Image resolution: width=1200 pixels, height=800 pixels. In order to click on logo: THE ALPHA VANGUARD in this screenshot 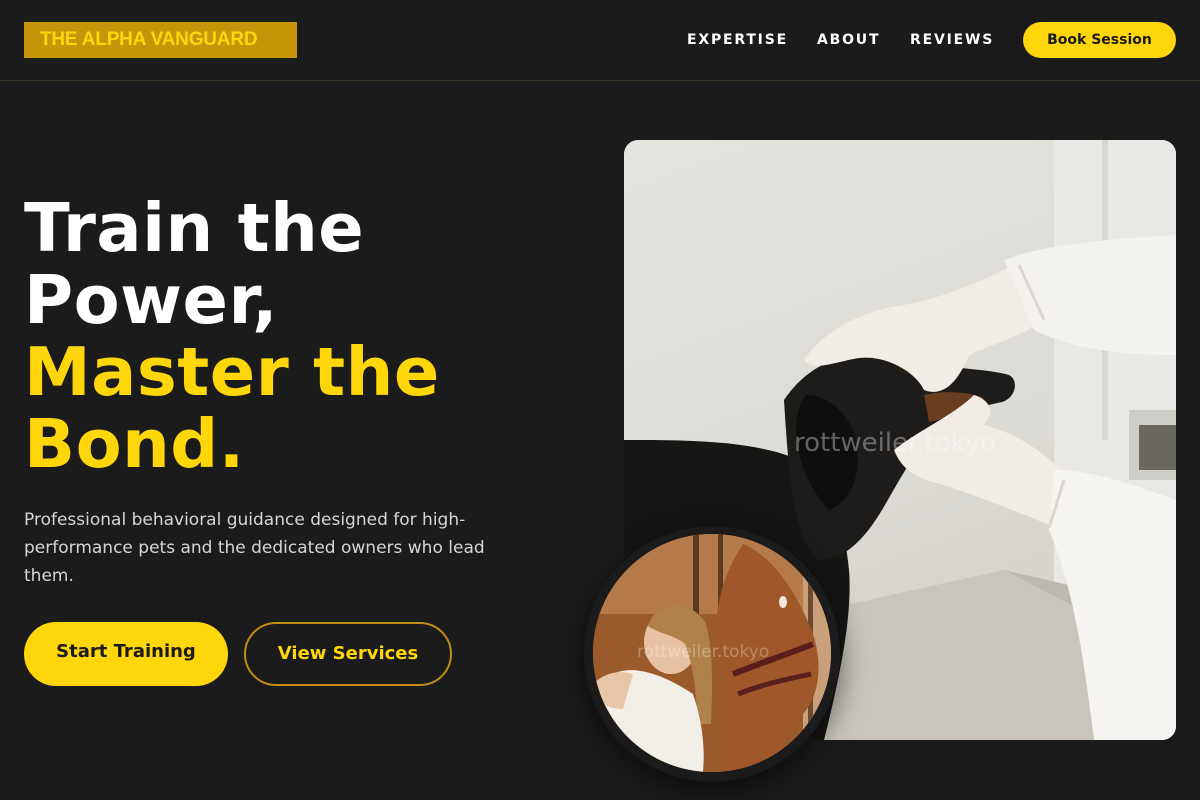, I will do `click(160, 40)`.